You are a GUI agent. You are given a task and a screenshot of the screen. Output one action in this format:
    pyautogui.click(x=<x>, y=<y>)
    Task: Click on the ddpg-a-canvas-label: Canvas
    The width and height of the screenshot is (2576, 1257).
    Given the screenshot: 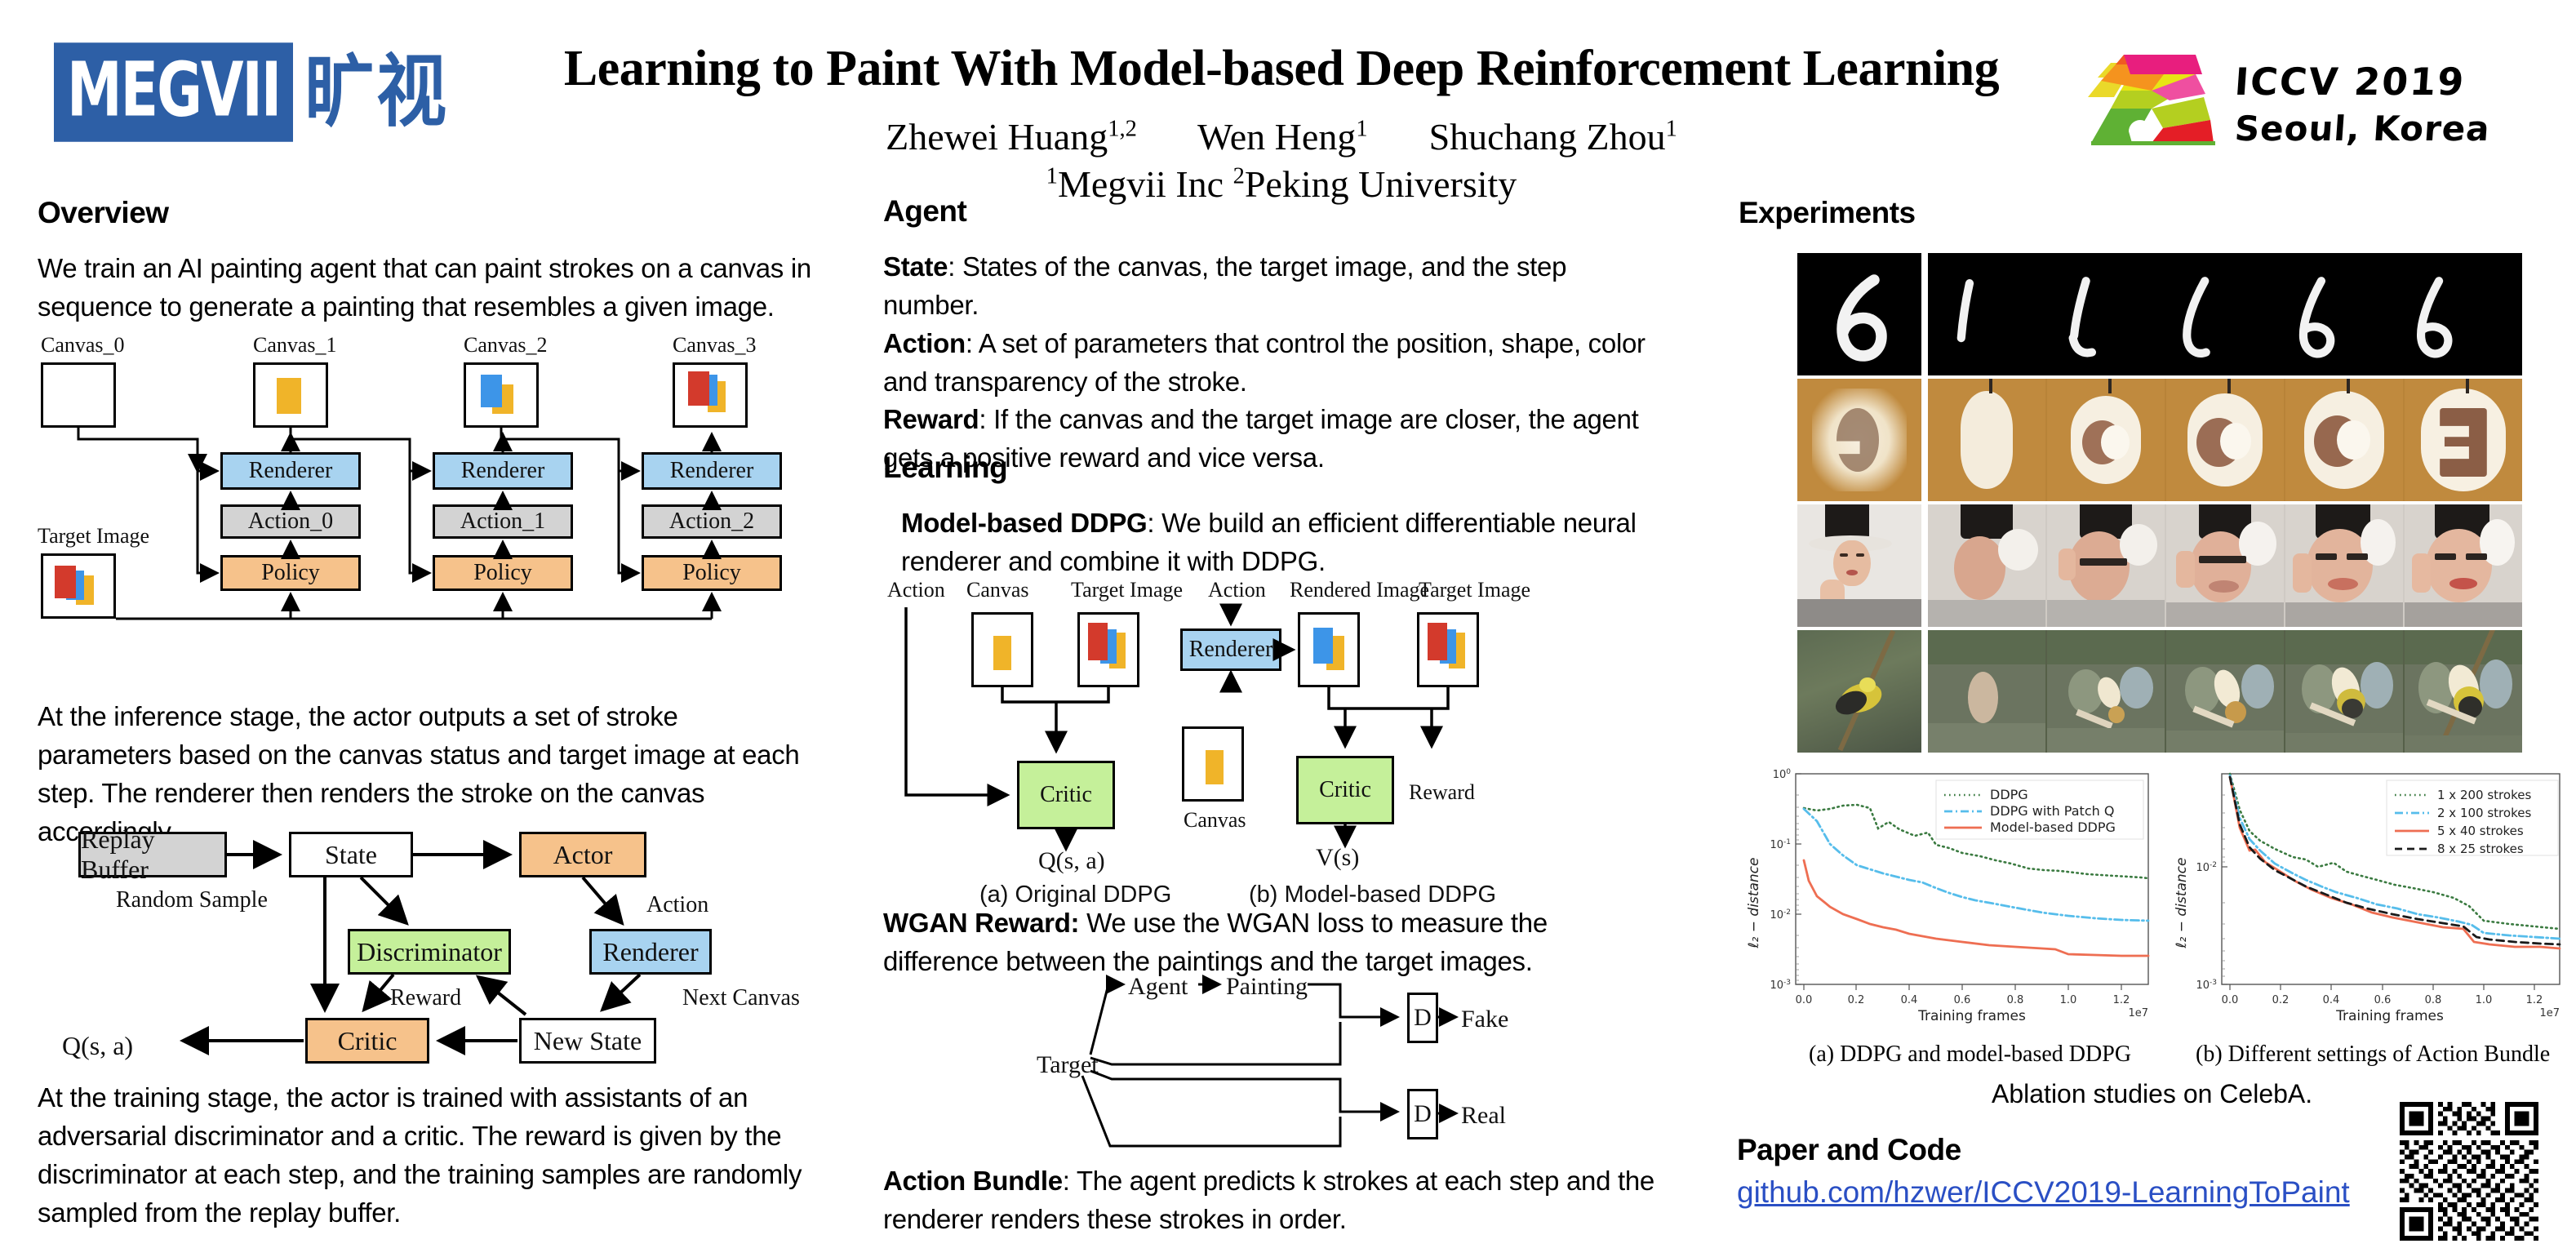 What is the action you would take?
    pyautogui.click(x=997, y=590)
    